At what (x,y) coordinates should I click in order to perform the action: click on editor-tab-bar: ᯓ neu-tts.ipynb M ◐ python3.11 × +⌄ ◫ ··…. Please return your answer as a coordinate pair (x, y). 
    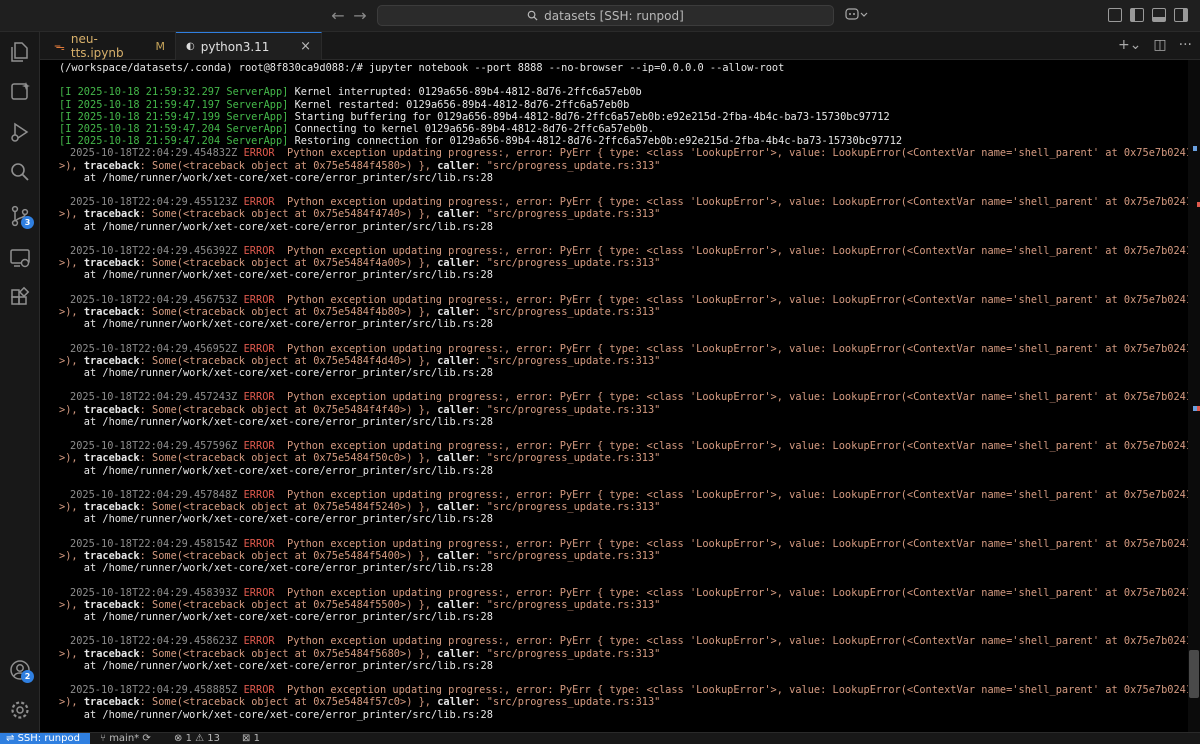
    Looking at the image, I should click on (620, 46).